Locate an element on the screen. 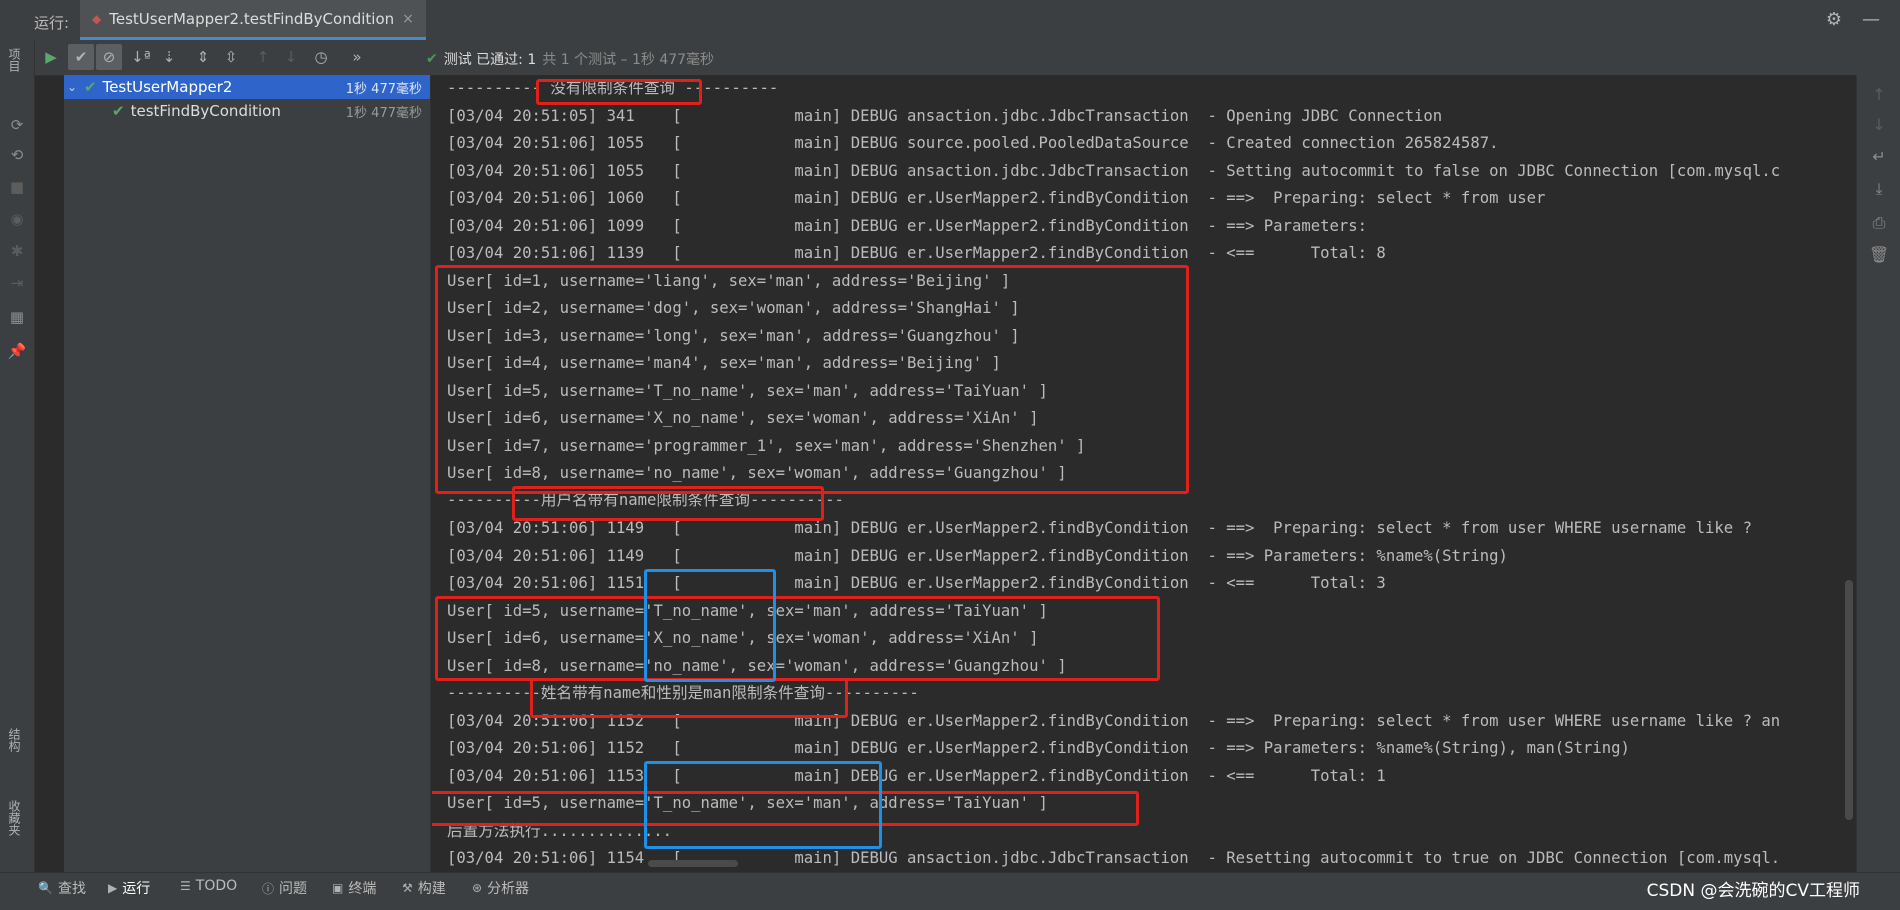  problems-tool-button: ⓘ 问题 is located at coordinates (284, 888).